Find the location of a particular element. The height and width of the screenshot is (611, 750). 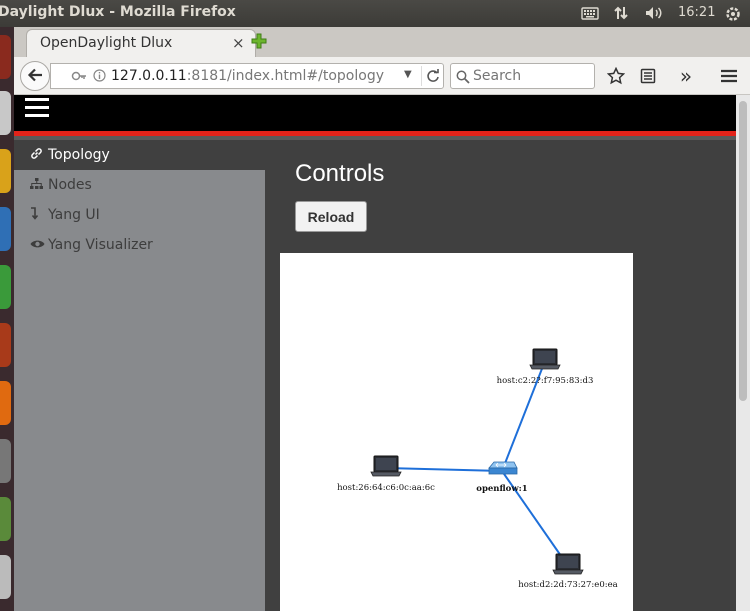

network-arrows-icon is located at coordinates (621, 13).